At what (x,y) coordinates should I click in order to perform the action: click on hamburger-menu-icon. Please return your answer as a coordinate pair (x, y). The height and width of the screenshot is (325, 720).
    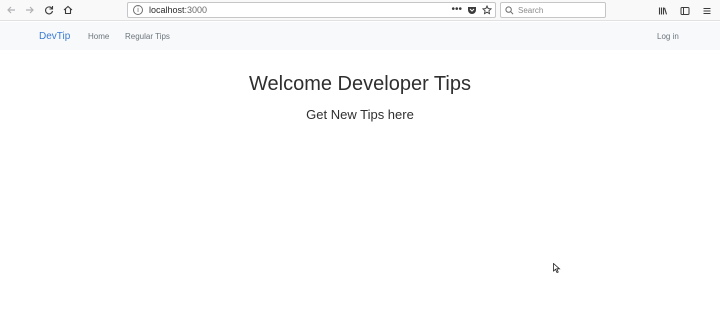
    Looking at the image, I should click on (707, 10).